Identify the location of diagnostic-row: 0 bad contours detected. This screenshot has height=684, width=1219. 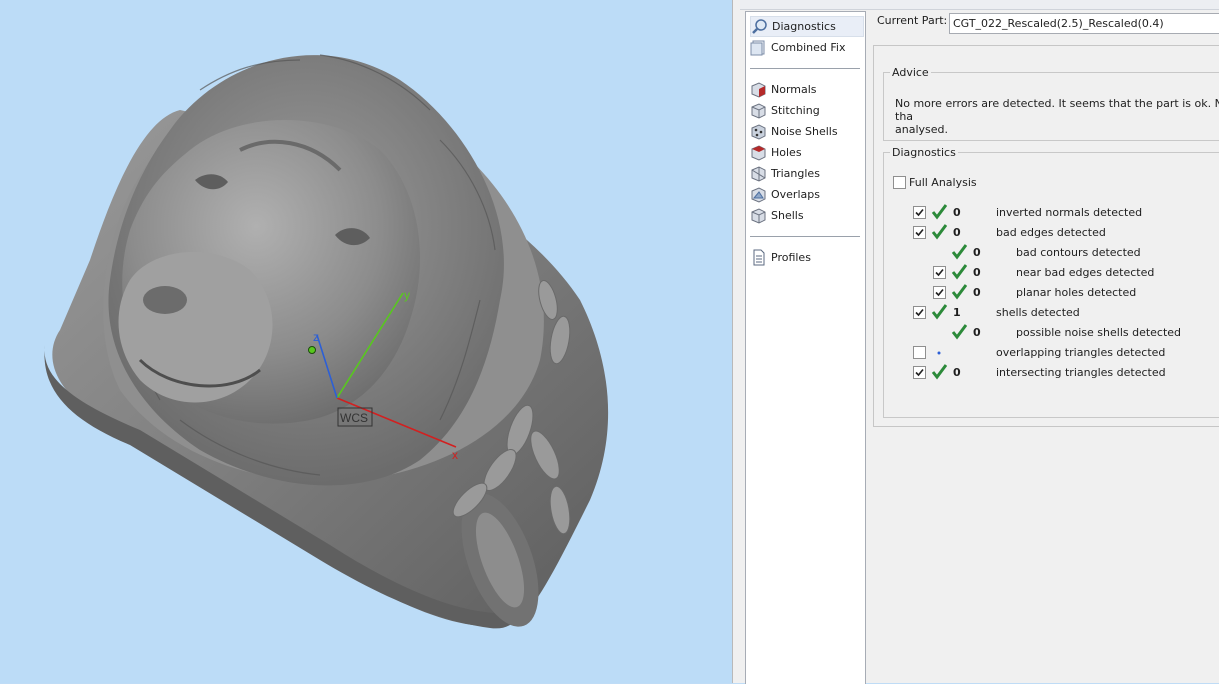
(1051, 252).